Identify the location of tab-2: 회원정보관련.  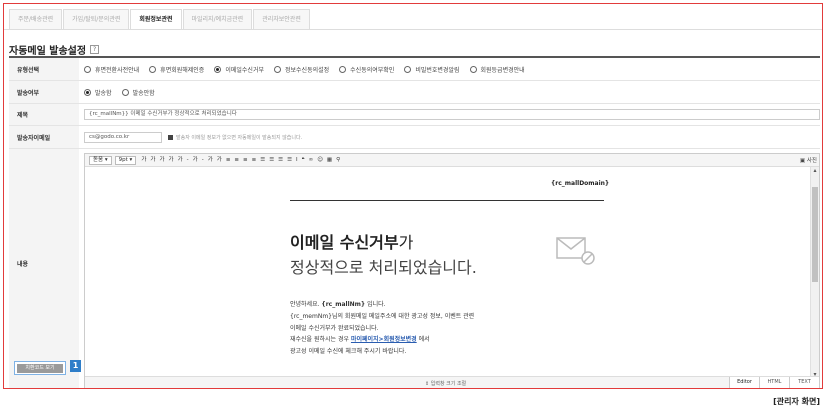
(156, 19).